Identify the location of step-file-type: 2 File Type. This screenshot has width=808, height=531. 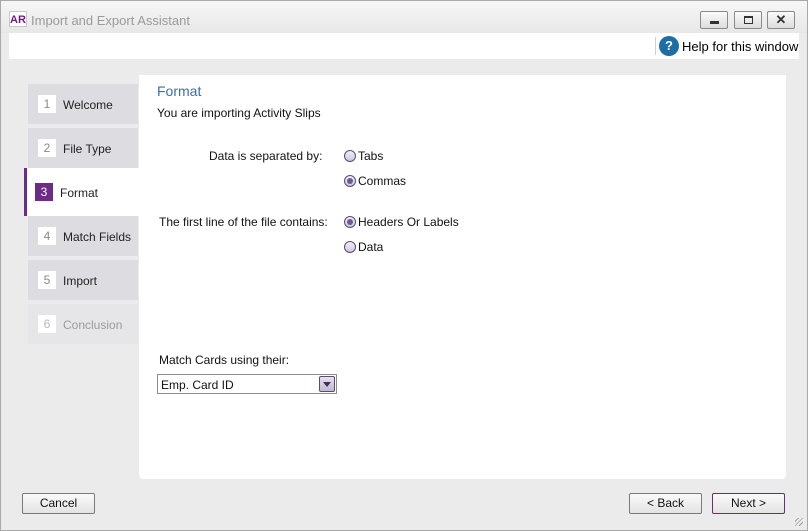
(83, 148).